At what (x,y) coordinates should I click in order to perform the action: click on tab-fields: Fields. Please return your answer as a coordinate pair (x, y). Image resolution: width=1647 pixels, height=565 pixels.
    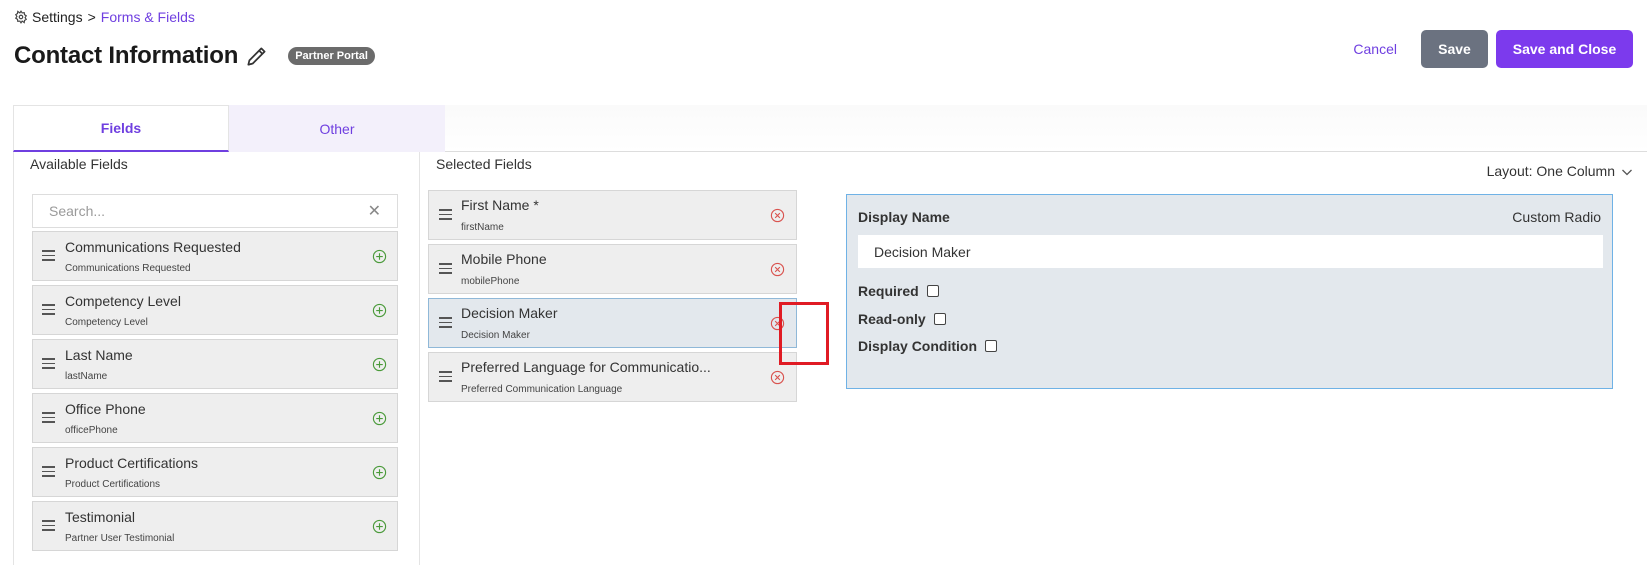
    Looking at the image, I should click on (121, 128).